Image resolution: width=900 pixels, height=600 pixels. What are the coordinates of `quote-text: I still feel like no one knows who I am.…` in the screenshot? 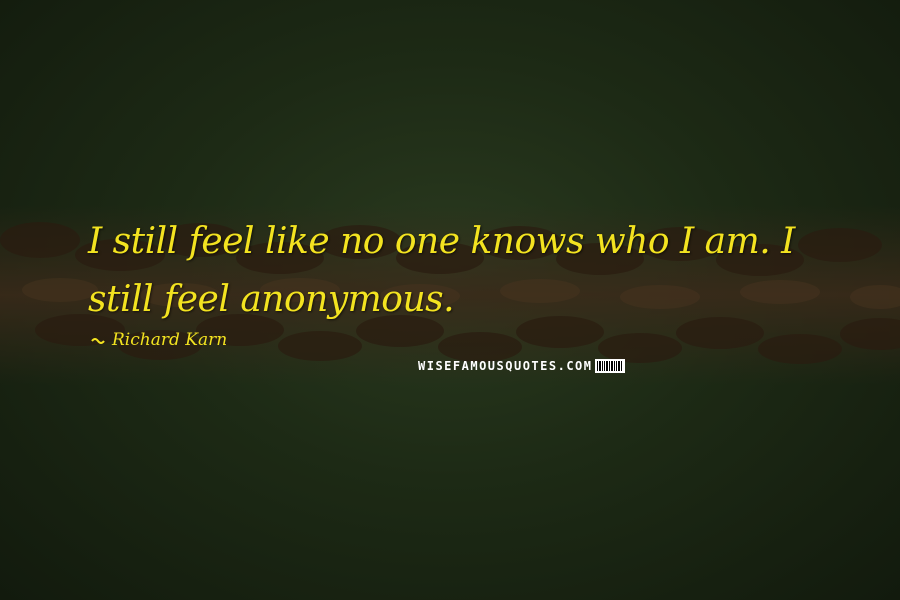 It's located at (441, 270).